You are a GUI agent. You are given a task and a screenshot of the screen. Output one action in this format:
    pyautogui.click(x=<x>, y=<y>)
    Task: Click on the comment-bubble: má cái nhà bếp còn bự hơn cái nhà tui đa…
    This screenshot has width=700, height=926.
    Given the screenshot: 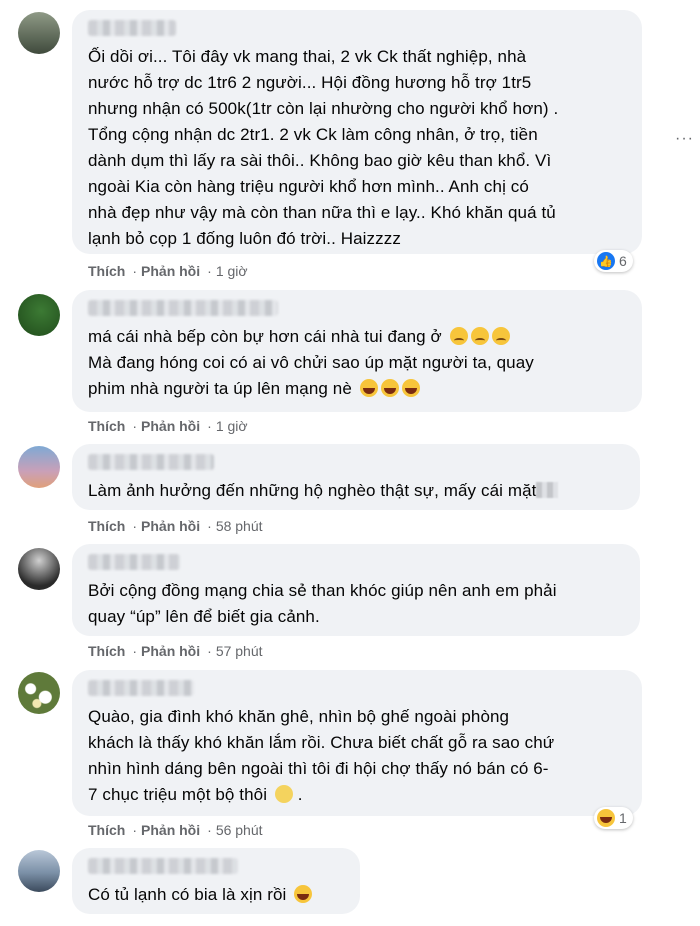 What is the action you would take?
    pyautogui.click(x=357, y=351)
    